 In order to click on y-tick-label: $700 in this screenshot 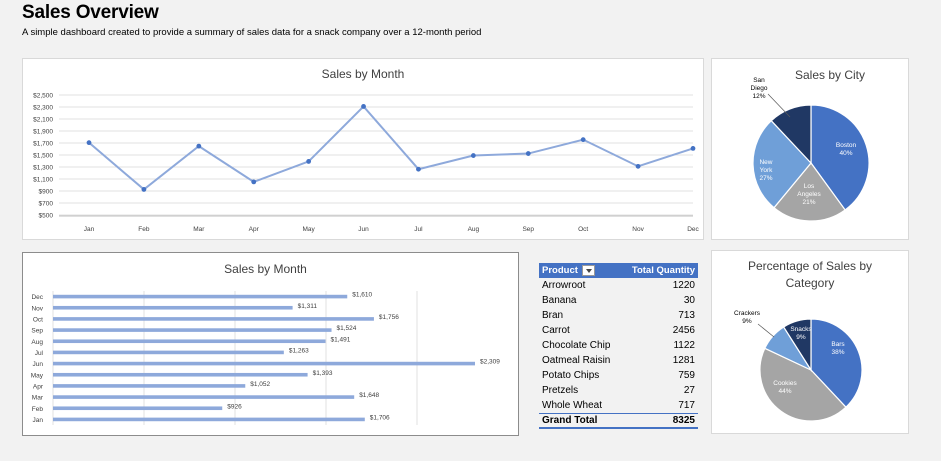, I will do `click(46, 204)`.